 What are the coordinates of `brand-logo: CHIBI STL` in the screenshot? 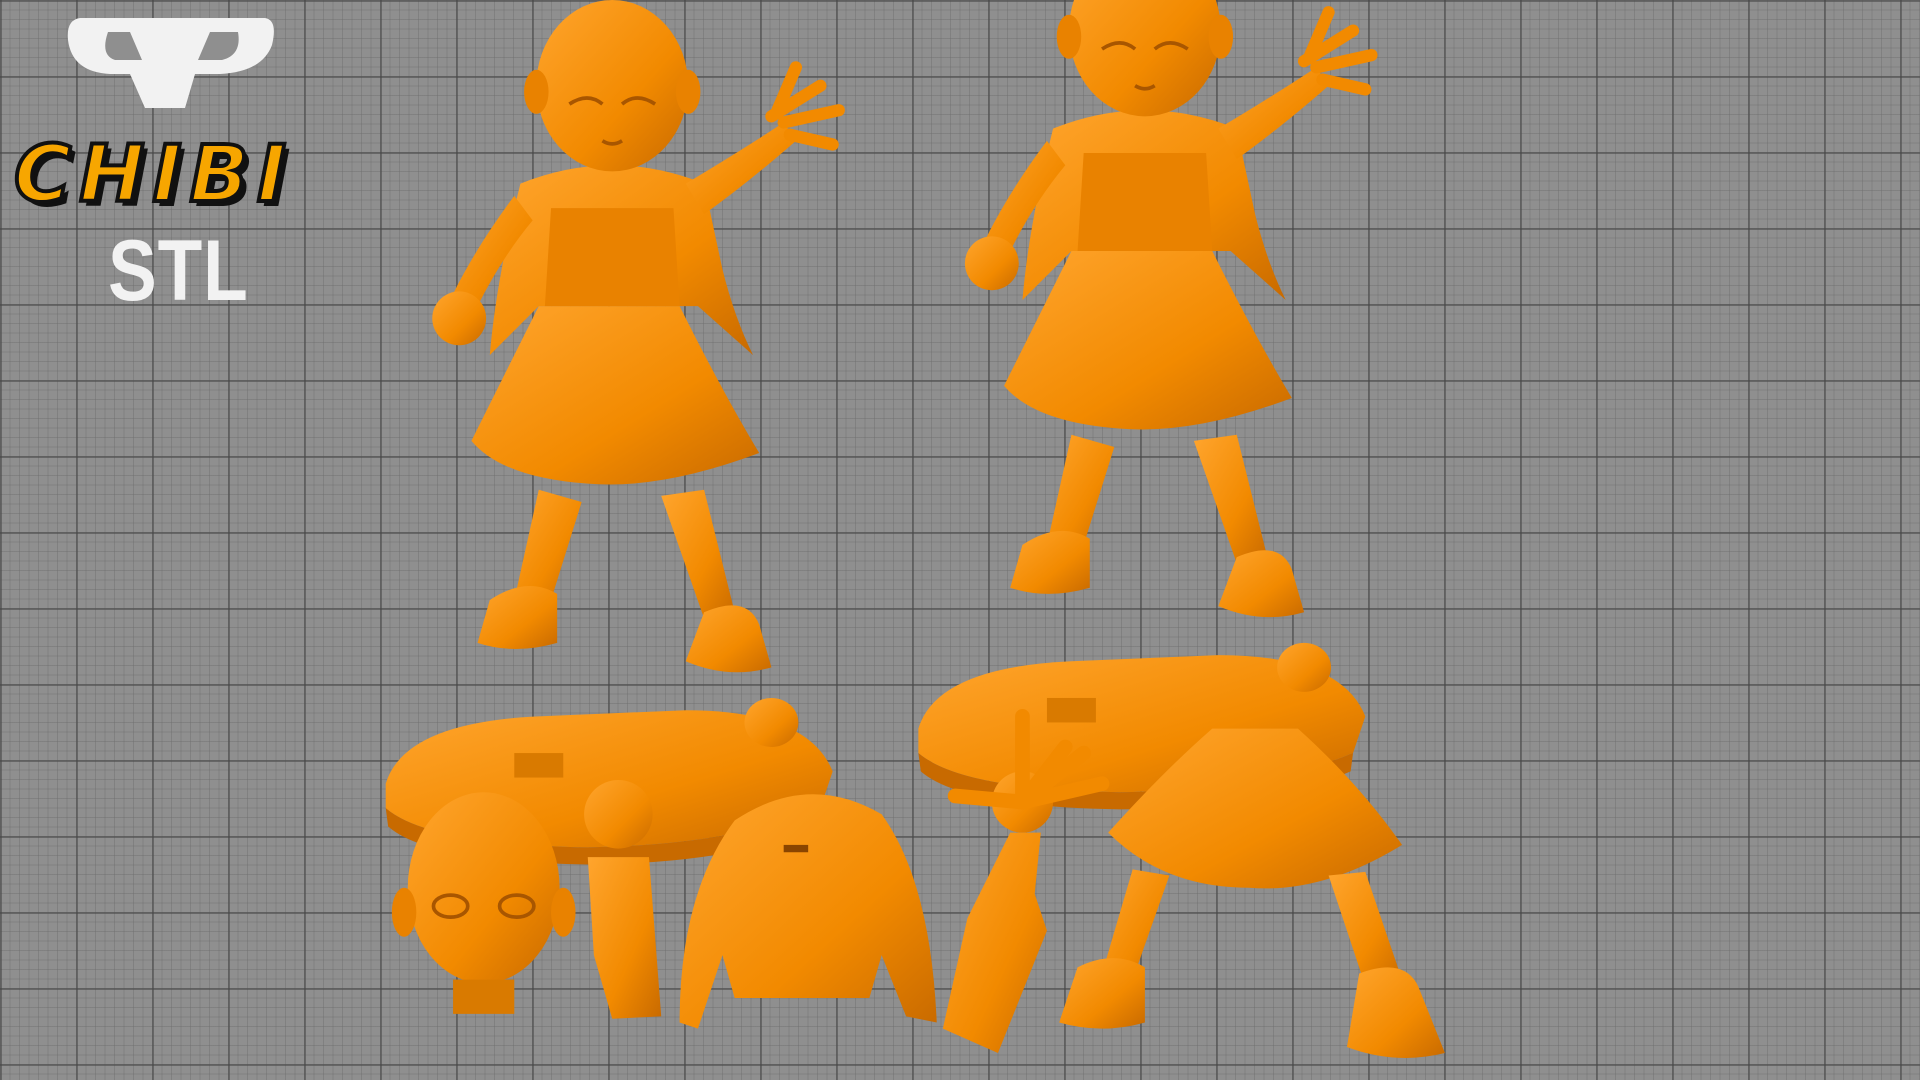 It's located at (180, 160).